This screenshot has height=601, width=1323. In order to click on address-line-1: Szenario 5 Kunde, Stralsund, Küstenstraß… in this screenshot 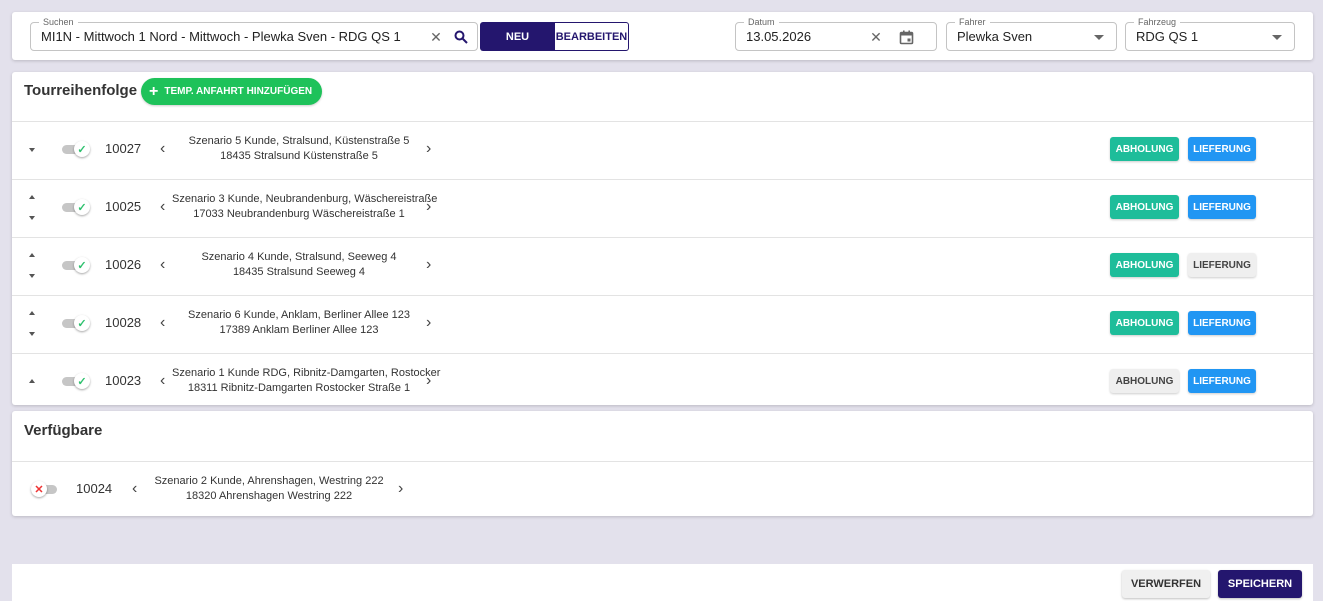, I will do `click(299, 141)`.